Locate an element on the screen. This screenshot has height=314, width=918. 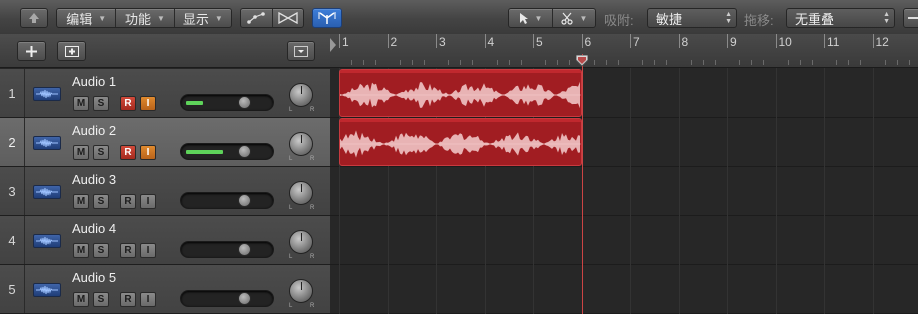
track-name: Audio 3 is located at coordinates (94, 179).